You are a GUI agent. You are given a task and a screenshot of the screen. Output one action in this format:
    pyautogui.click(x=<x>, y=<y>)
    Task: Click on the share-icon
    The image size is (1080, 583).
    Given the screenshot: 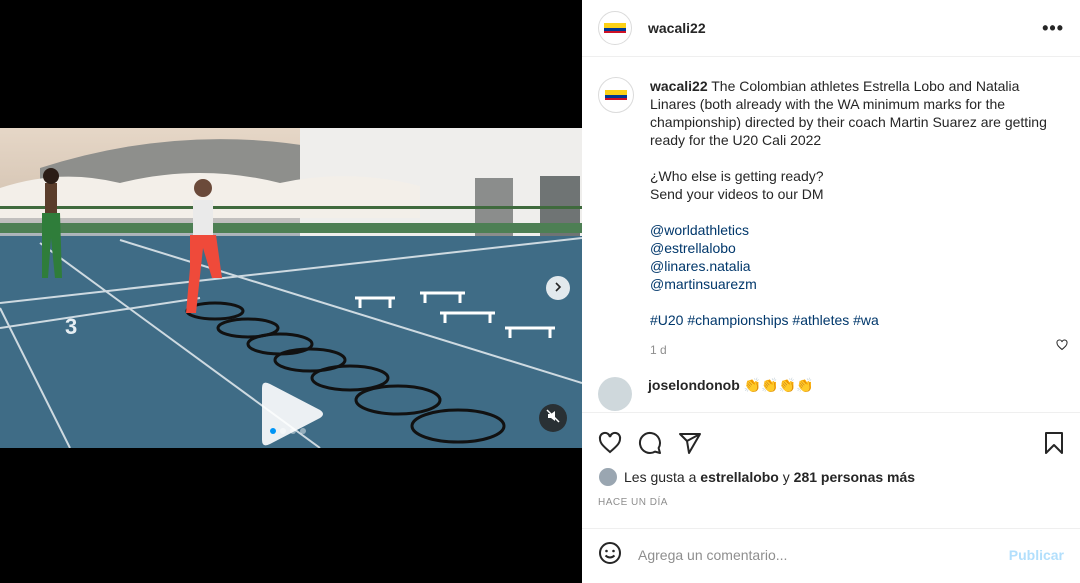 What is the action you would take?
    pyautogui.click(x=690, y=445)
    